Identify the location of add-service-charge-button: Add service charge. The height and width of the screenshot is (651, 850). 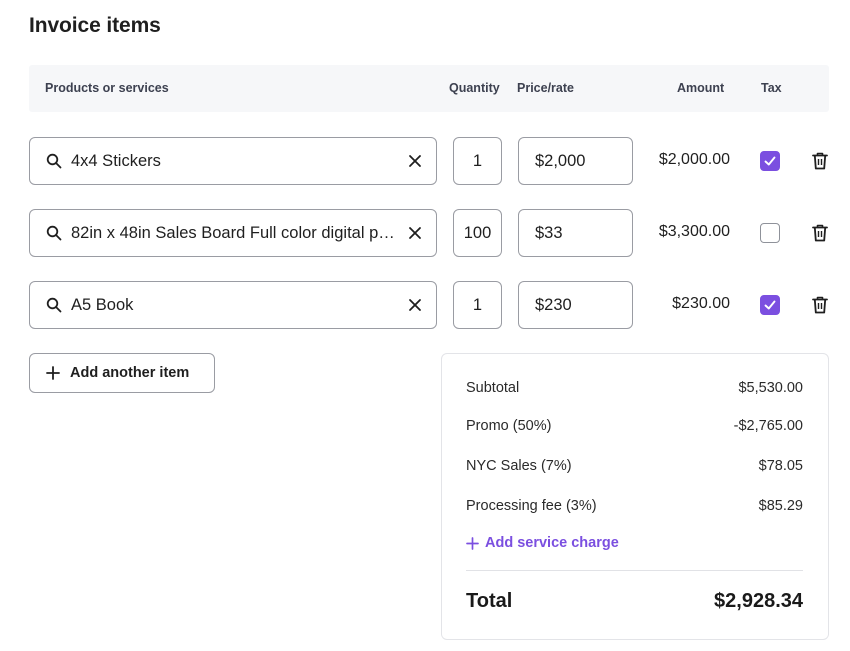
(542, 543).